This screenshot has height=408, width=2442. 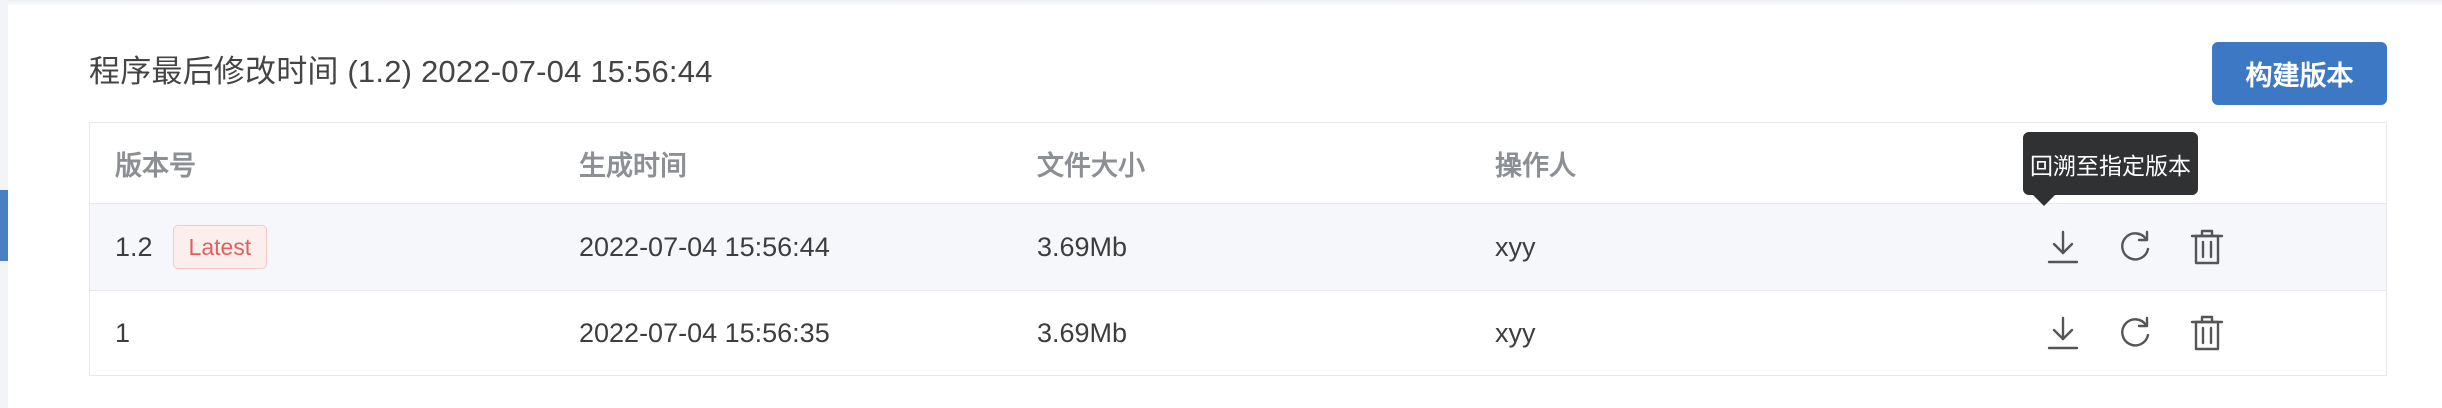 I want to click on page-title: 程序最后修改时间 (1.2) 2022-07-04 15:56:44, so click(x=401, y=71).